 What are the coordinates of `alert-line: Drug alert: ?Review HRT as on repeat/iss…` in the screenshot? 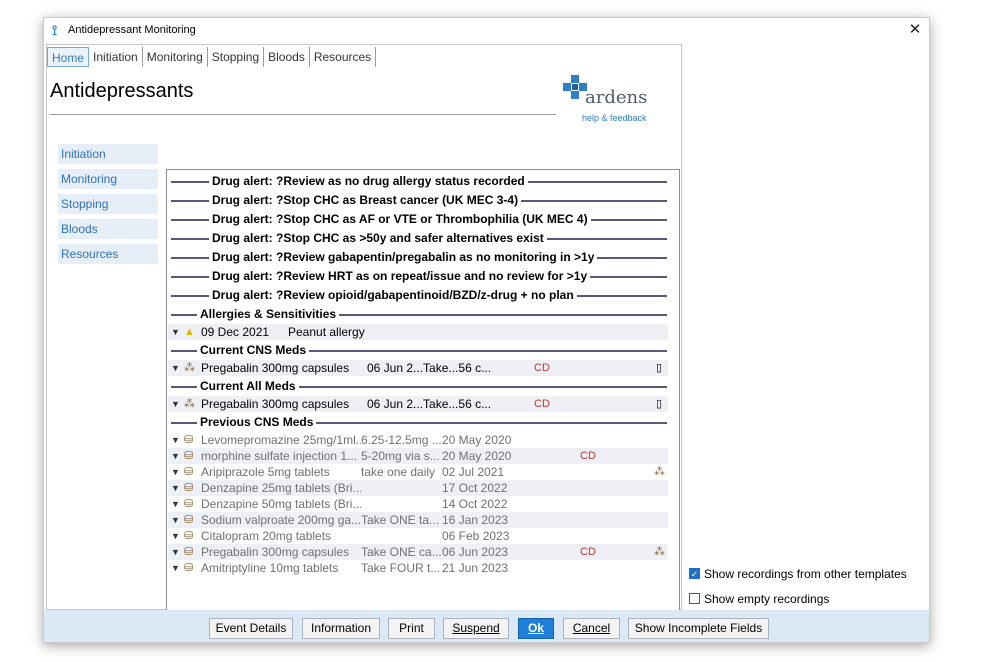 It's located at (419, 276).